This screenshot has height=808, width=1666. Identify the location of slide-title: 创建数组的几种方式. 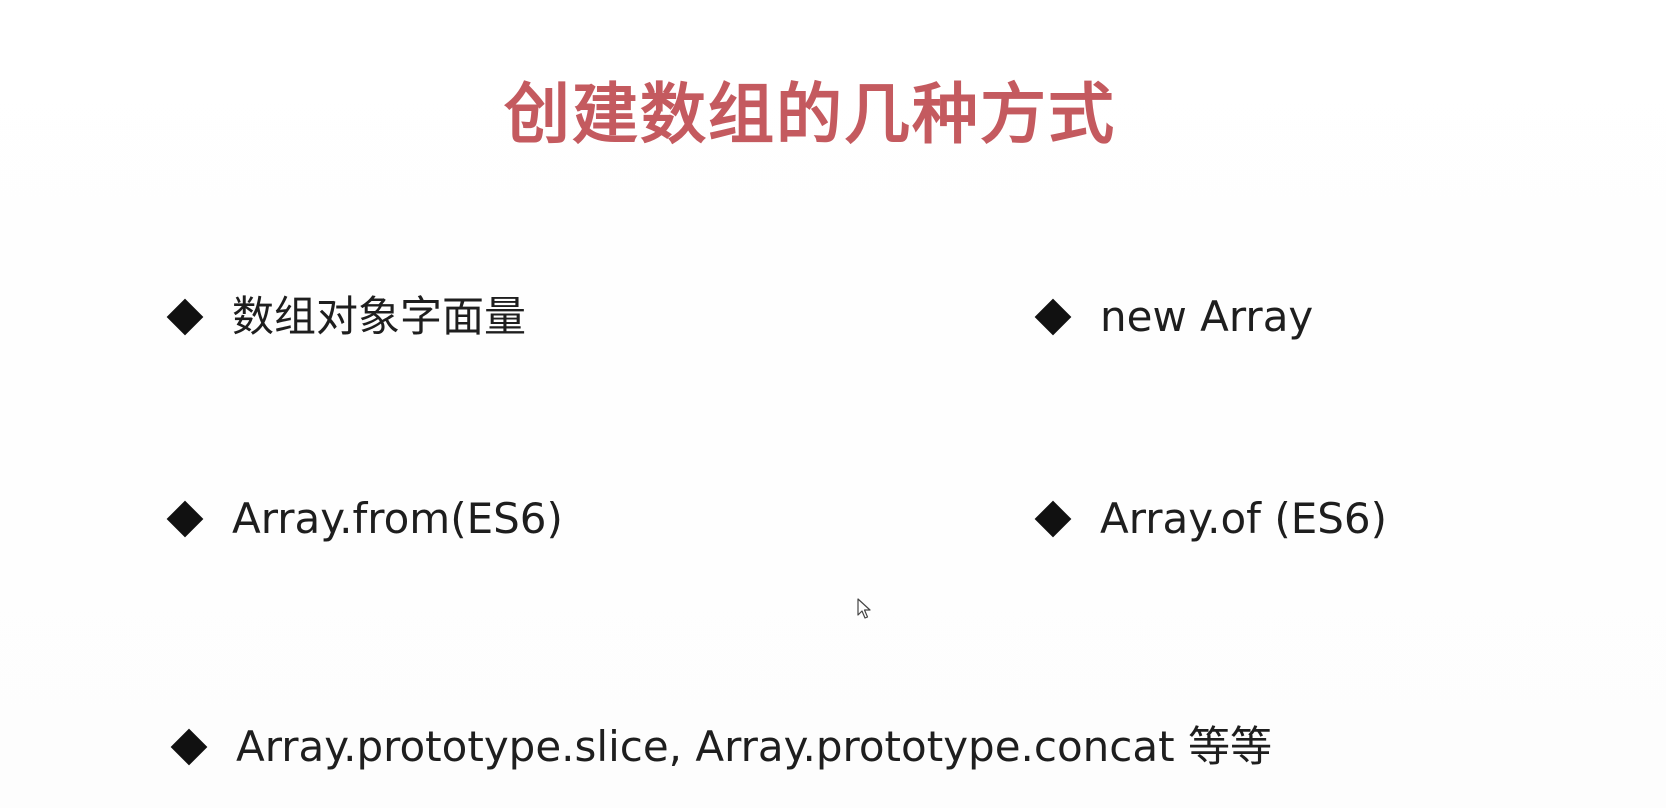
(810, 114).